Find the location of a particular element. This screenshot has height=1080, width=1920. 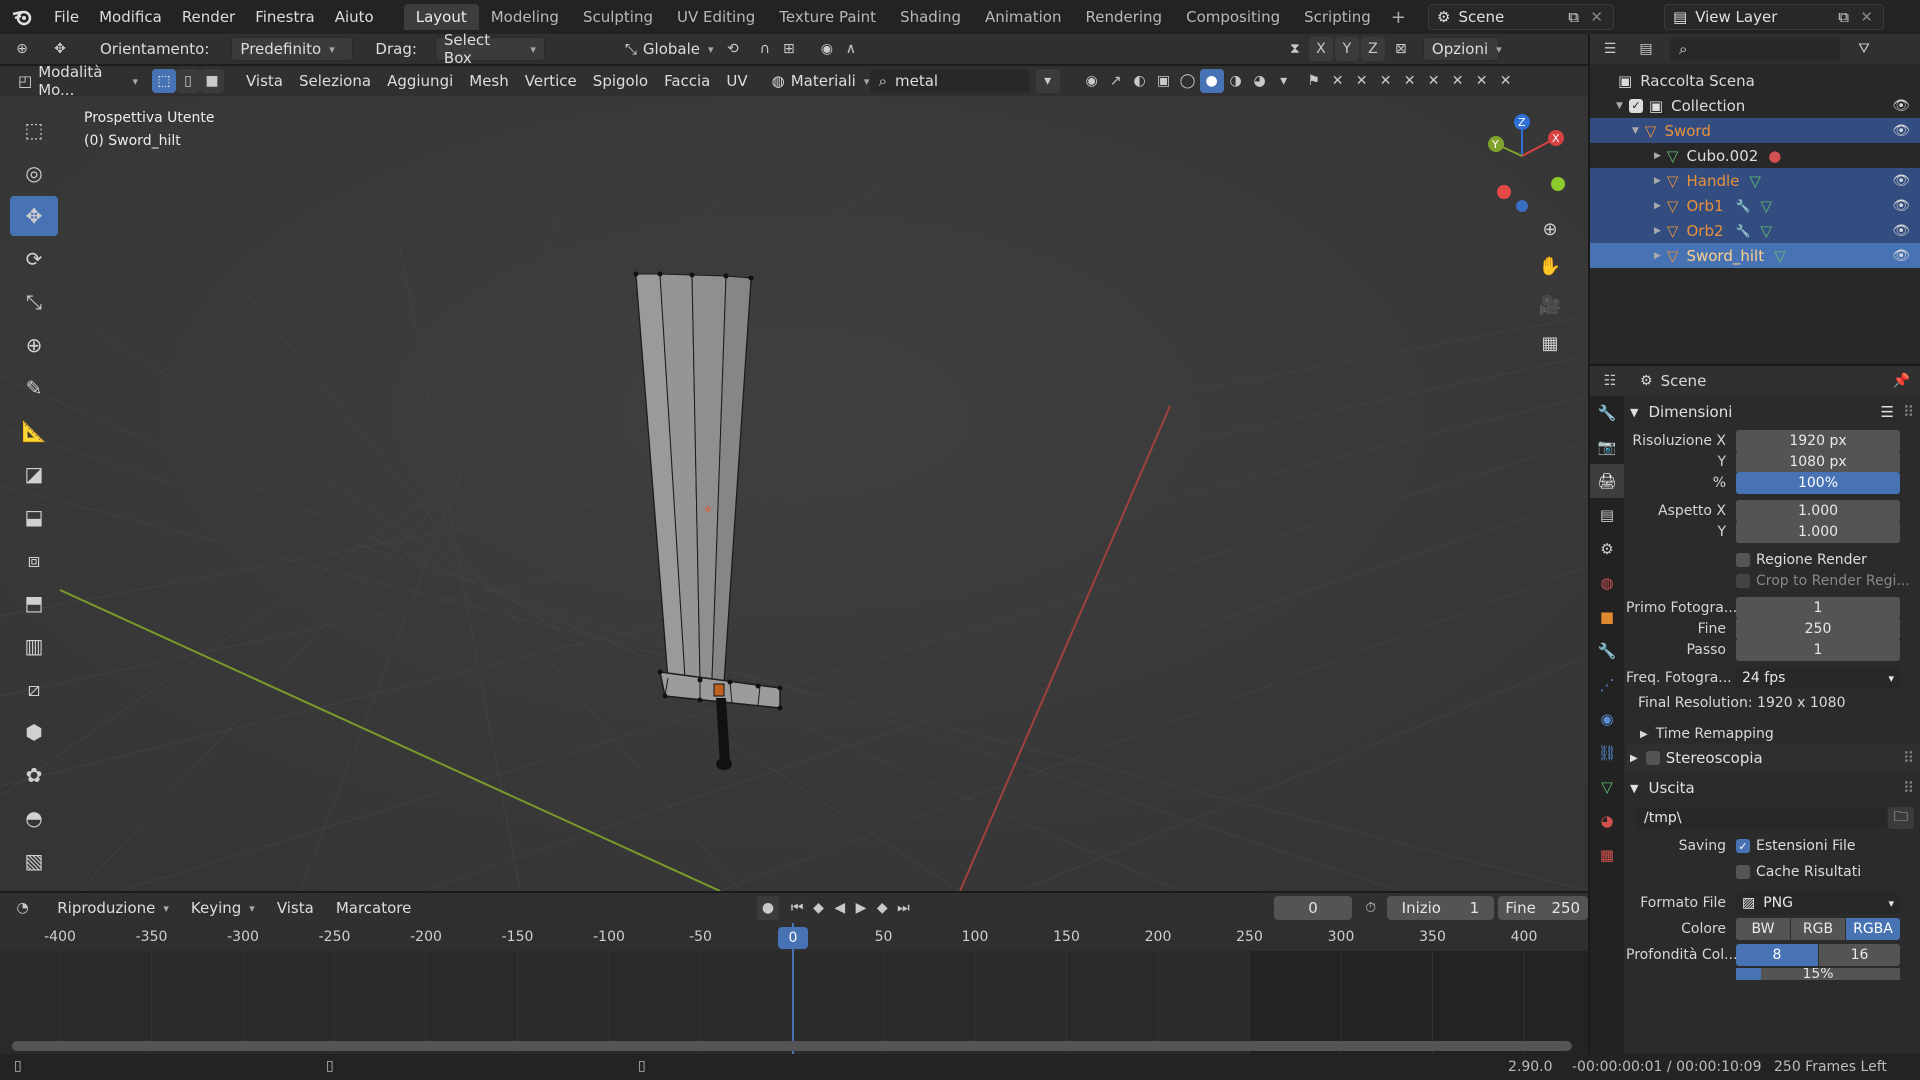

crop-checkbox is located at coordinates (1743, 581).